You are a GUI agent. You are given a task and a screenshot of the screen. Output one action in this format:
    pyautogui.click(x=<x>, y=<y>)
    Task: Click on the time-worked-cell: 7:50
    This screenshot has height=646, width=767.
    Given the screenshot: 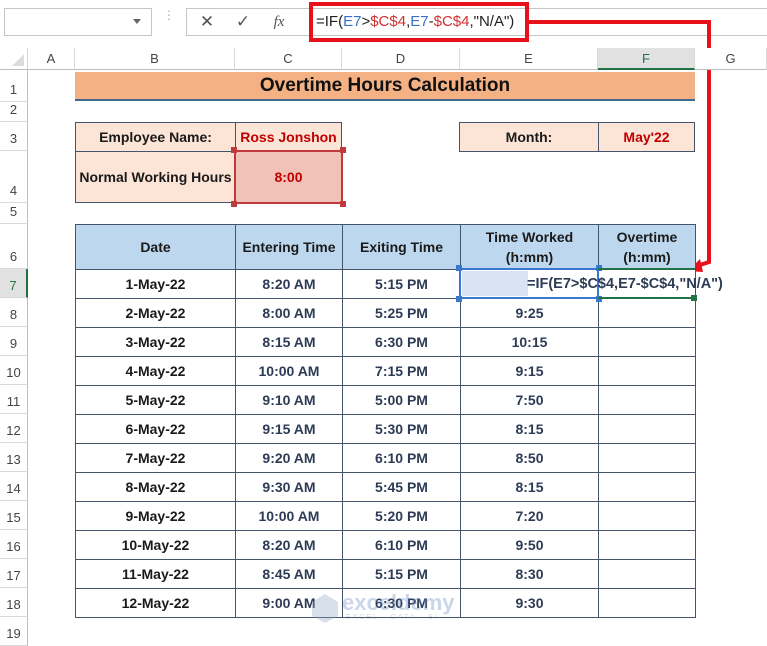 What is the action you would take?
    pyautogui.click(x=529, y=400)
    